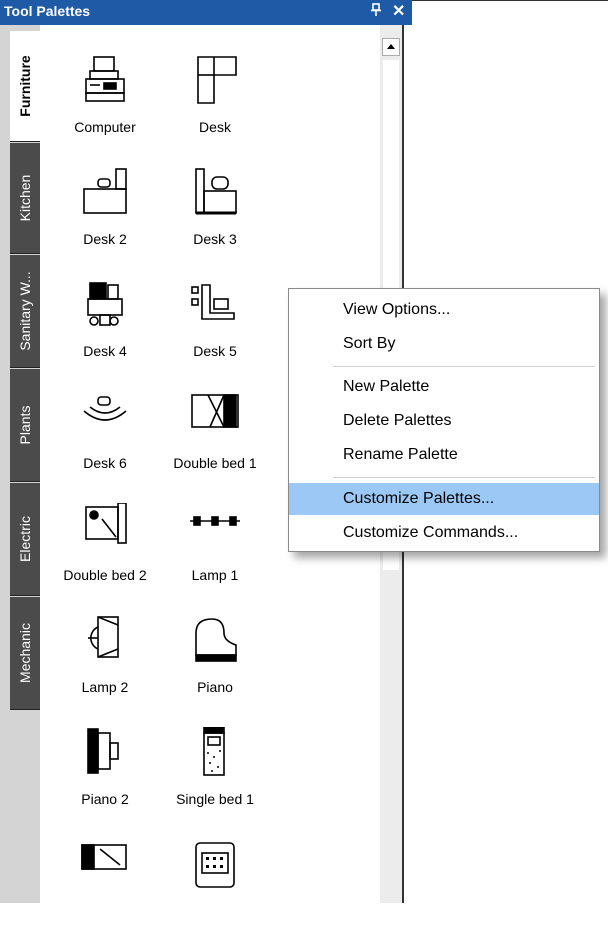 The width and height of the screenshot is (608, 939). What do you see at coordinates (215, 239) in the screenshot?
I see `tool-item-label: Desk 3` at bounding box center [215, 239].